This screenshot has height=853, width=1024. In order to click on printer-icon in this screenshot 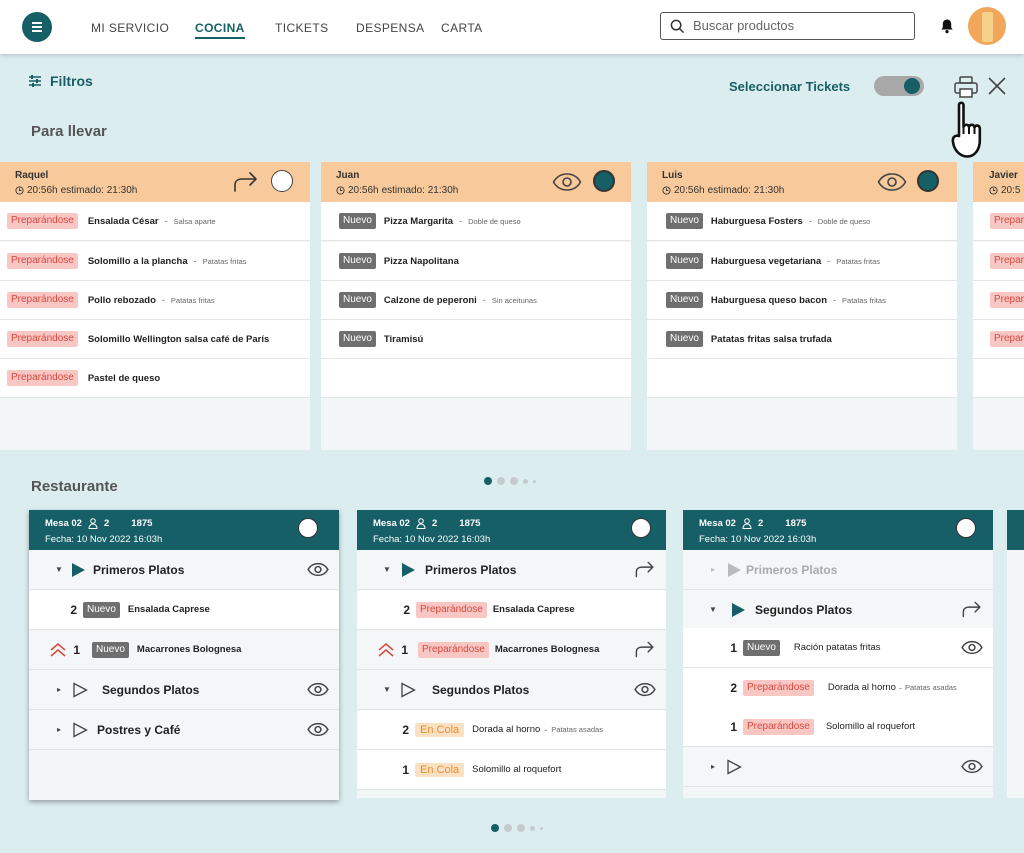, I will do `click(966, 87)`.